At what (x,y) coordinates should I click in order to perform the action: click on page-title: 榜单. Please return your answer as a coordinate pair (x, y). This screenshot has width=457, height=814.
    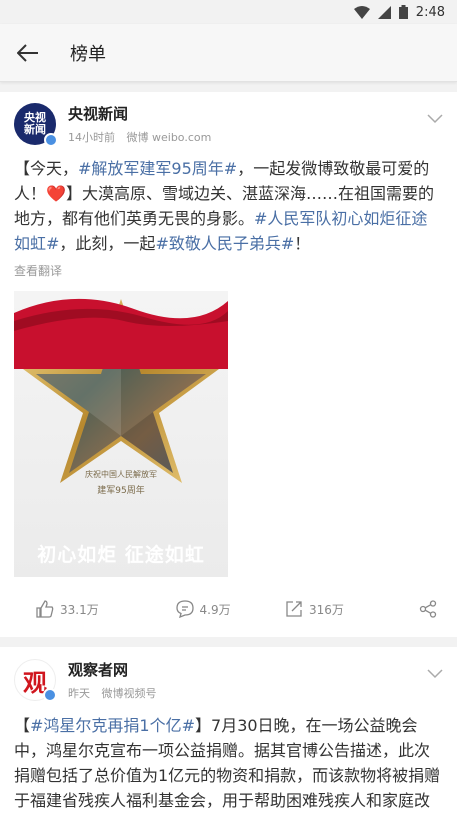
    Looking at the image, I should click on (88, 54).